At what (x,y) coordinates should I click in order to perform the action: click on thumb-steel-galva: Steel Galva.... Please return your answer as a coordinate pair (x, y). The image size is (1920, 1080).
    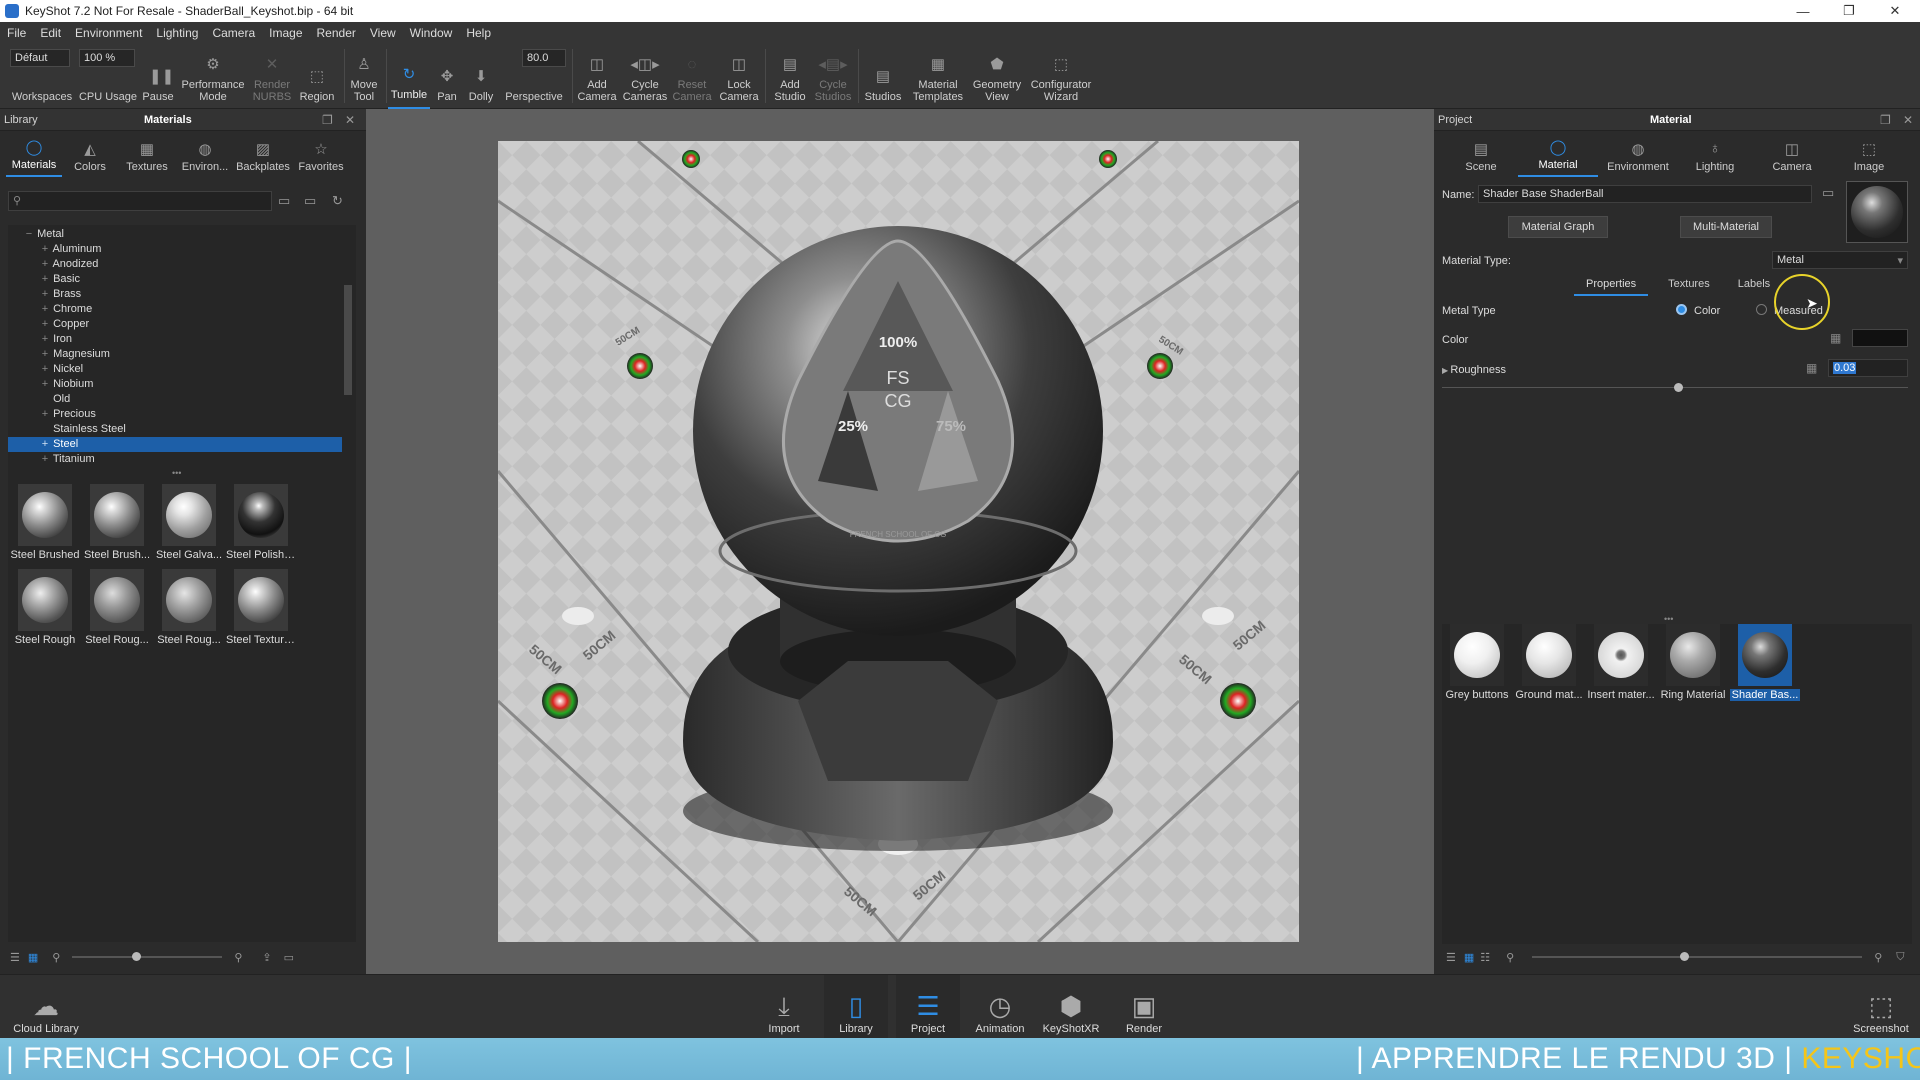
    Looking at the image, I should click on (189, 522).